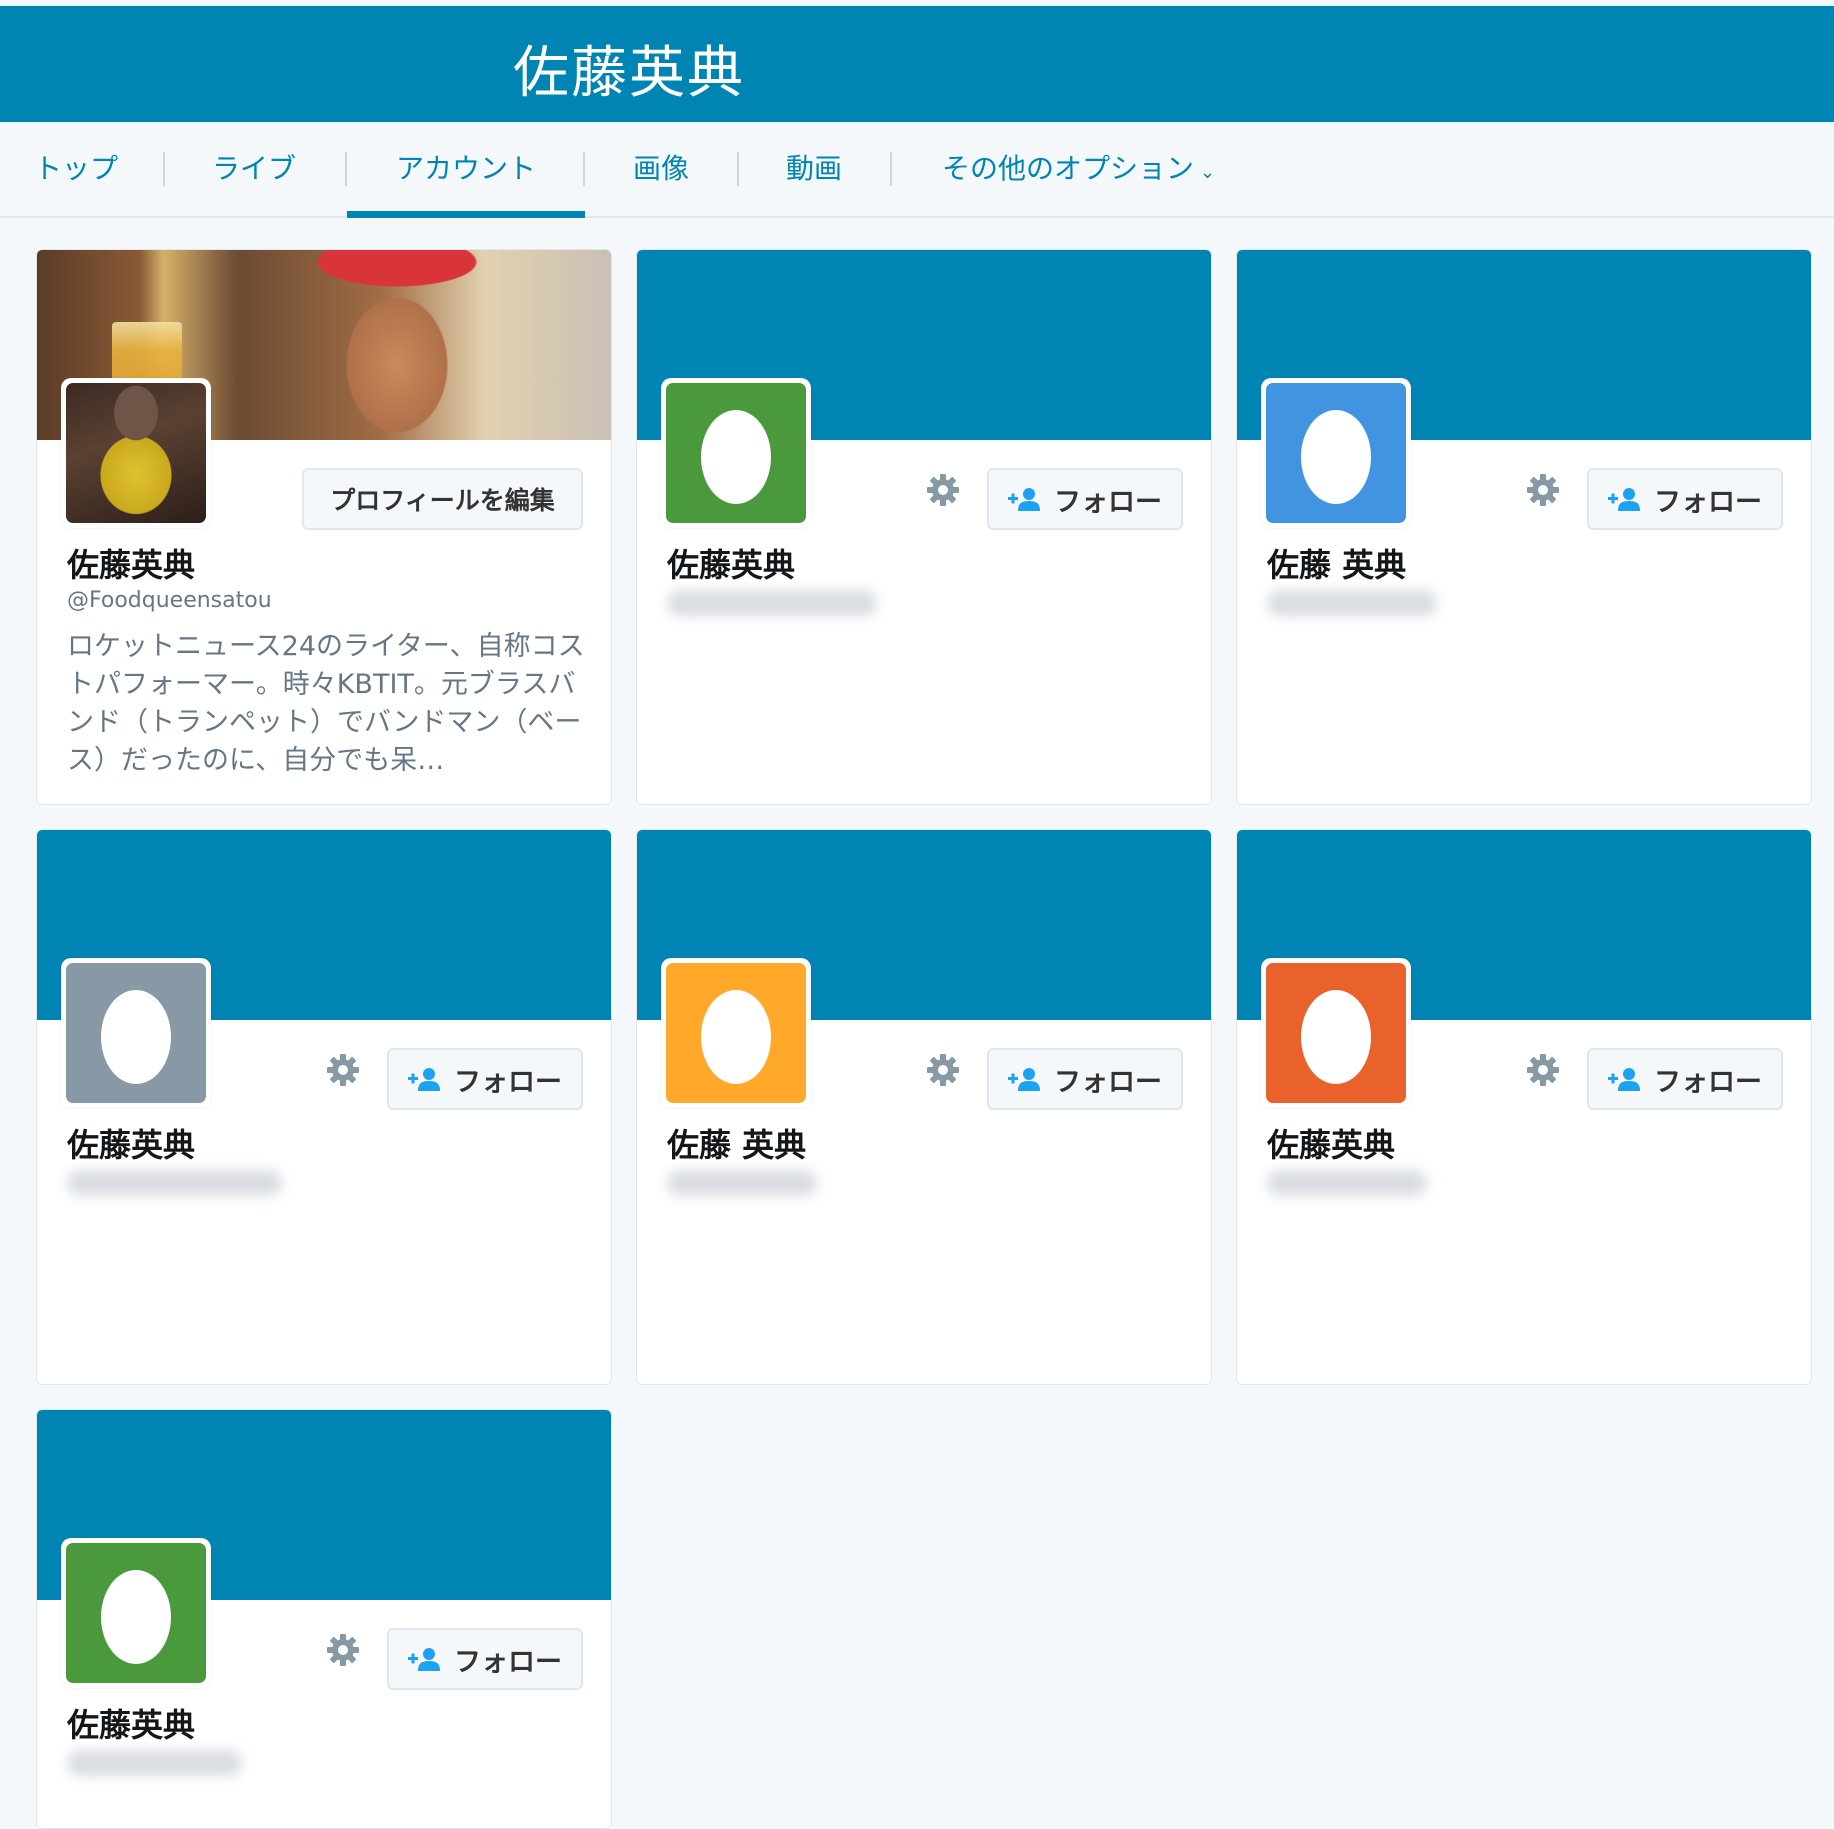  I want to click on tab-top: トップ, so click(76, 169).